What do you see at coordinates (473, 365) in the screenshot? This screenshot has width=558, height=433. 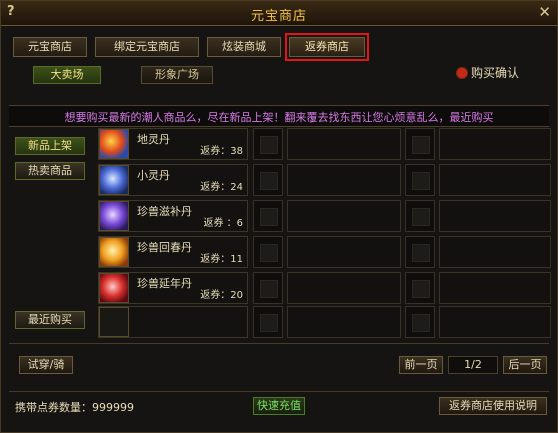 I see `page-indicator: 1/2` at bounding box center [473, 365].